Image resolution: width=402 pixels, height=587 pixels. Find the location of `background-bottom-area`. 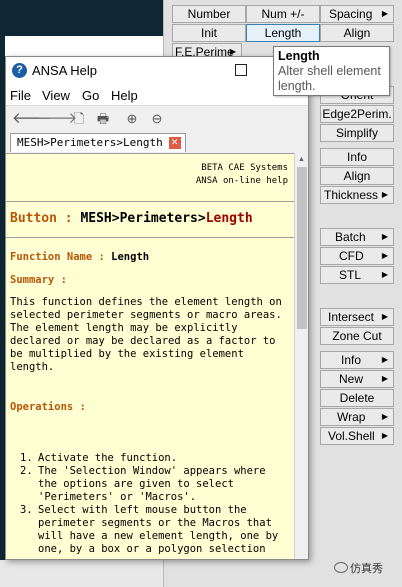

background-bottom-area is located at coordinates (81, 573).